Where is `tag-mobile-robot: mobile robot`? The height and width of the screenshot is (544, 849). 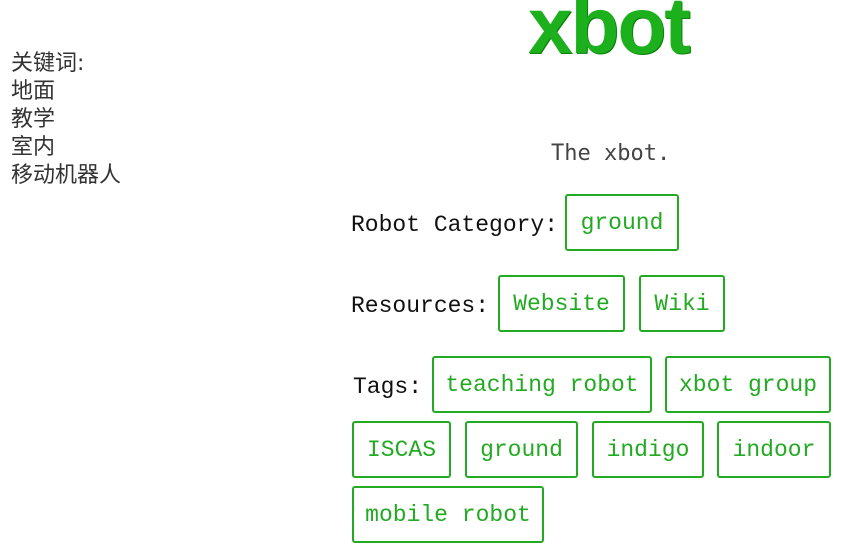
tag-mobile-robot: mobile robot is located at coordinates (448, 514).